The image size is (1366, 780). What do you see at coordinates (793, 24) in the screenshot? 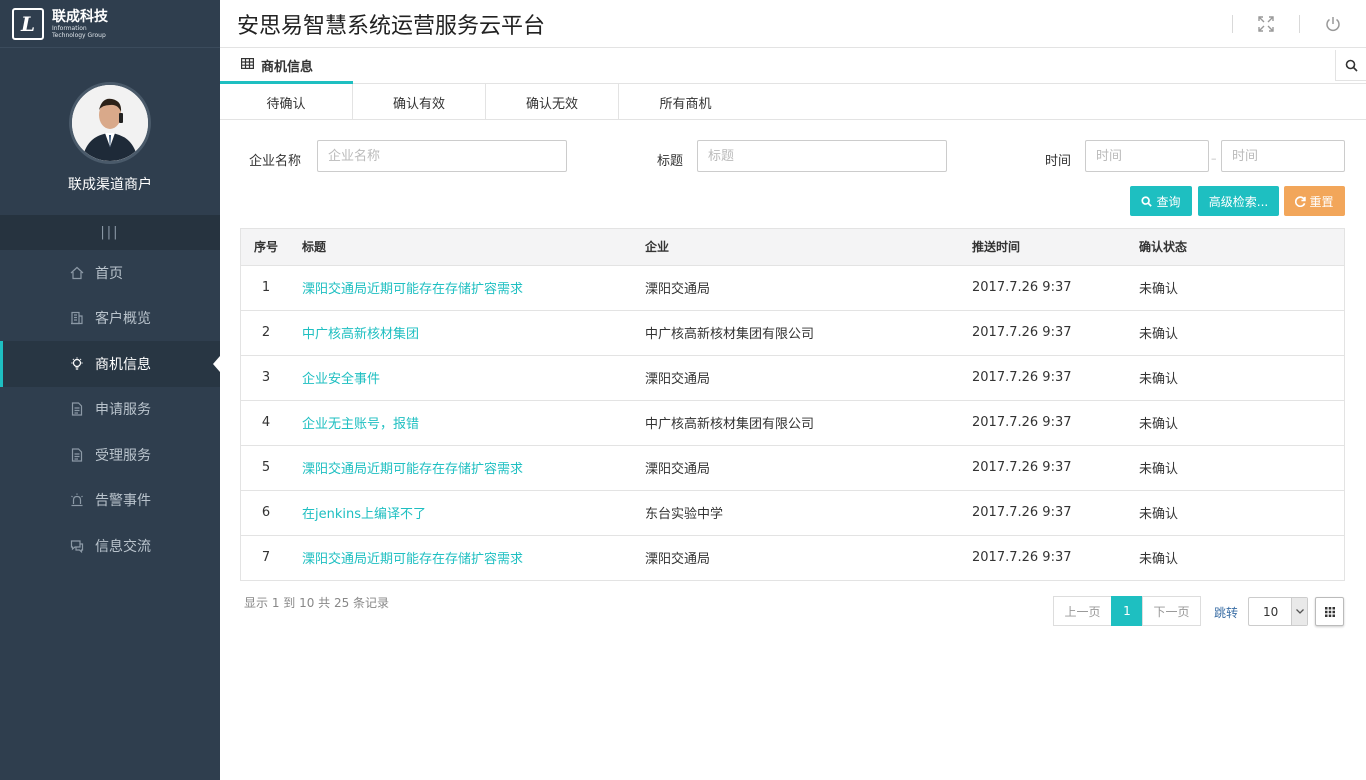
I see `header: 安思易智慧系统运营服务云平台` at bounding box center [793, 24].